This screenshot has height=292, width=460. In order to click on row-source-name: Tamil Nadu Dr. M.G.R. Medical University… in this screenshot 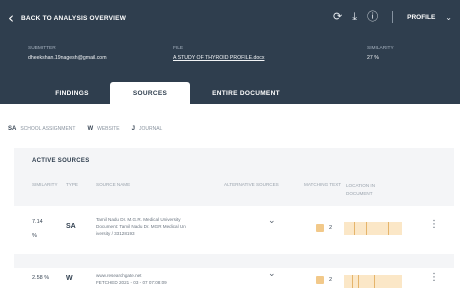, I will do `click(156, 226)`.